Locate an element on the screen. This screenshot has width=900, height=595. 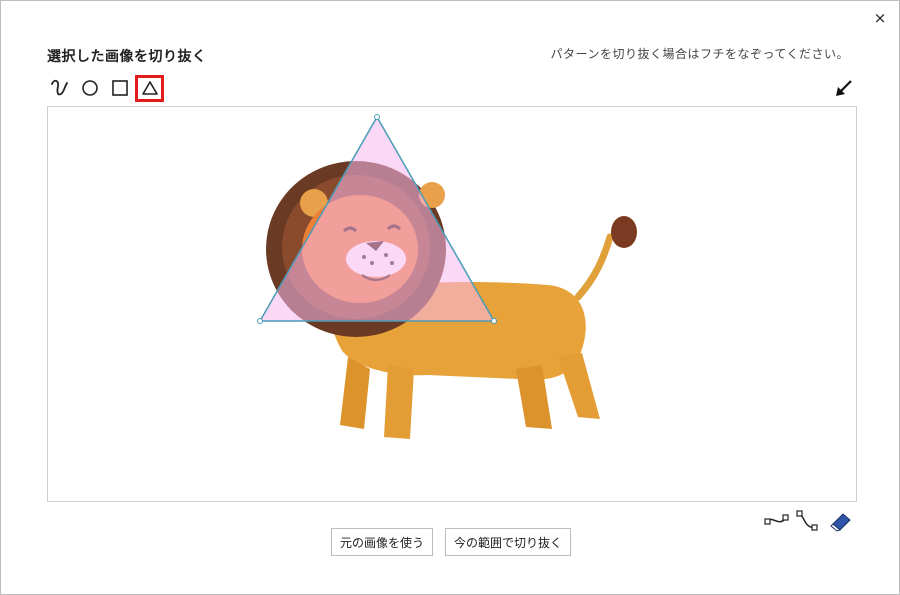
dialog-title: 選択した画像を切り抜く is located at coordinates (127, 57).